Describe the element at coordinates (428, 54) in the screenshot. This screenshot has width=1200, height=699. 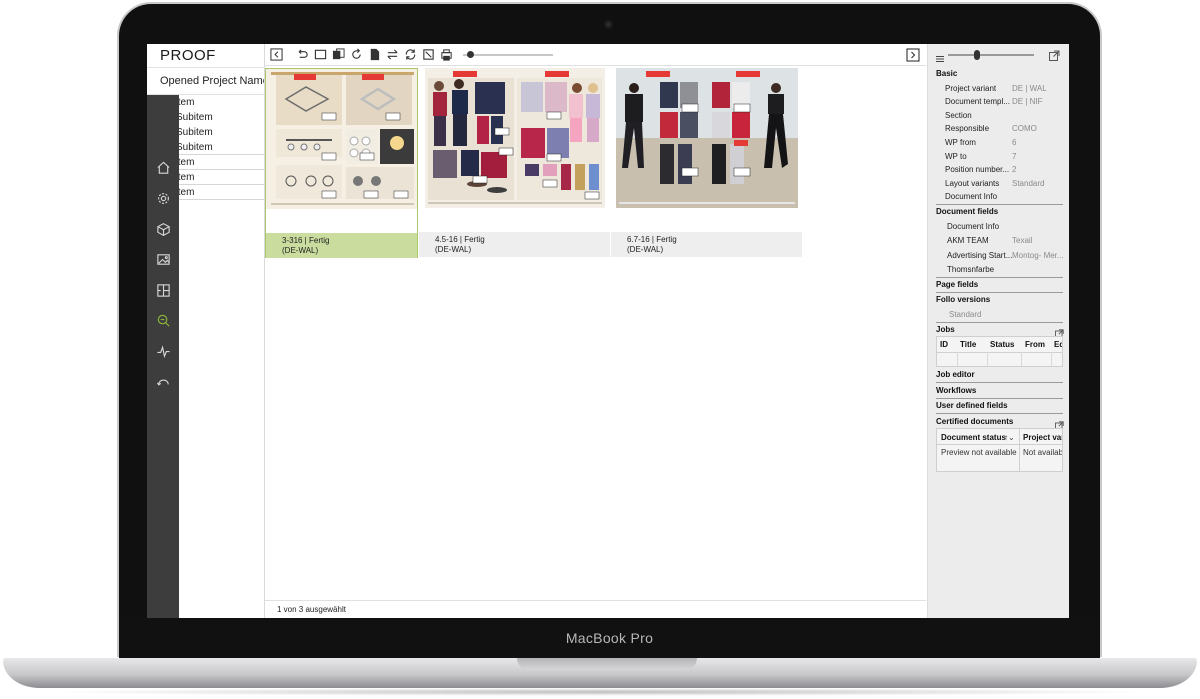
I see `crop-icon` at that location.